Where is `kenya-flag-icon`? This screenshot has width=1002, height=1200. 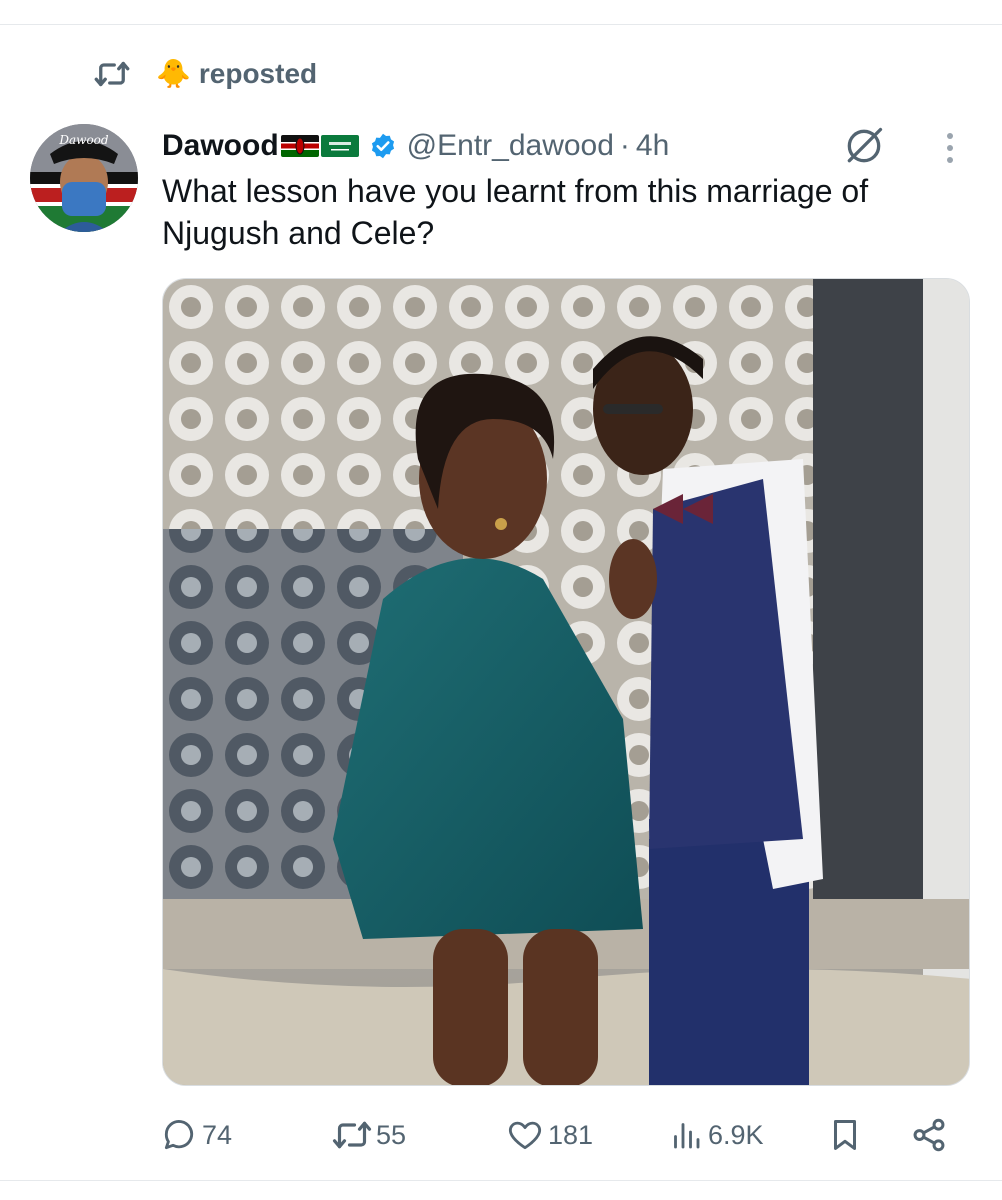 kenya-flag-icon is located at coordinates (299, 146).